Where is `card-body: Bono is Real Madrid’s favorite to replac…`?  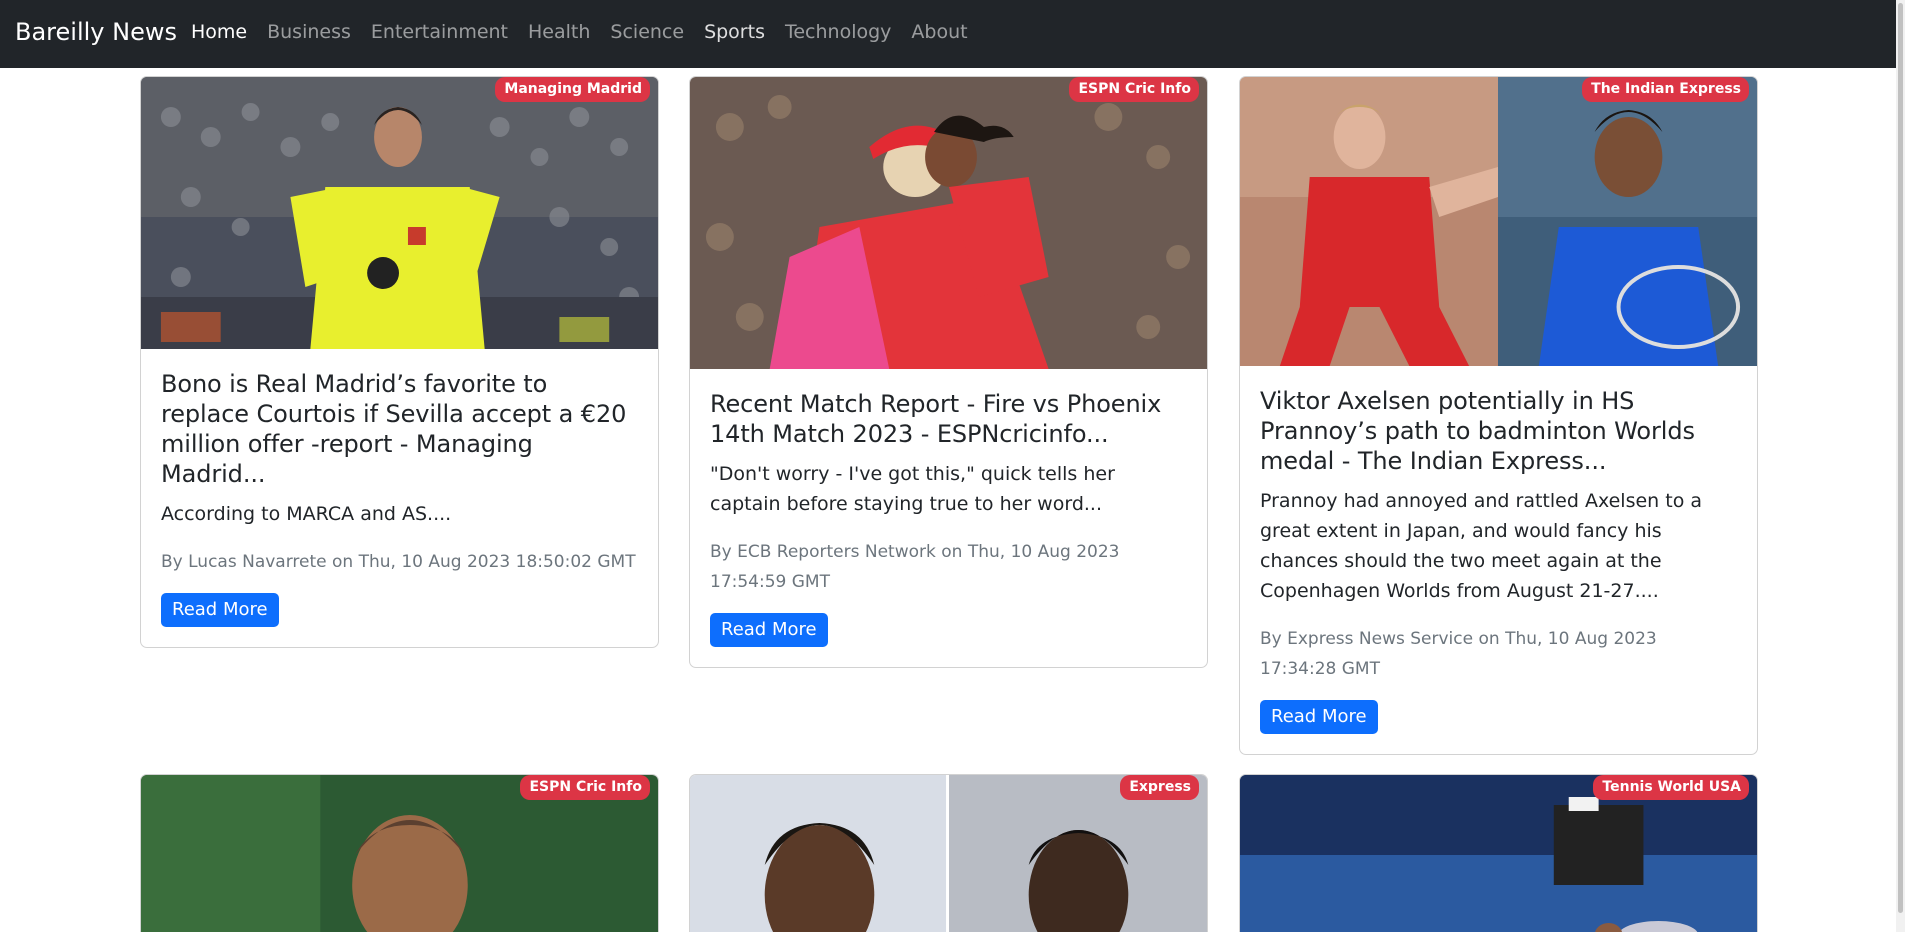 card-body: Bono is Real Madrid’s favorite to replac… is located at coordinates (399, 498).